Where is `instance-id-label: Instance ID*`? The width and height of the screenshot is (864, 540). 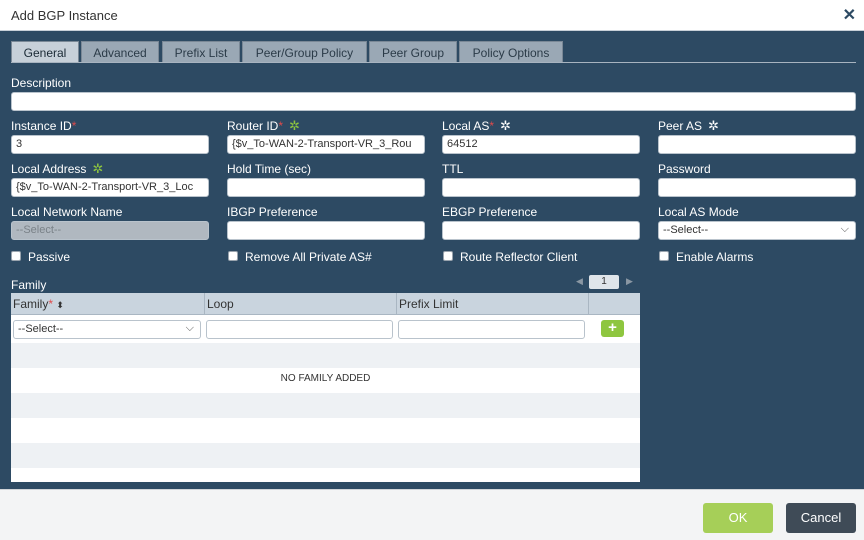 instance-id-label: Instance ID* is located at coordinates (44, 126).